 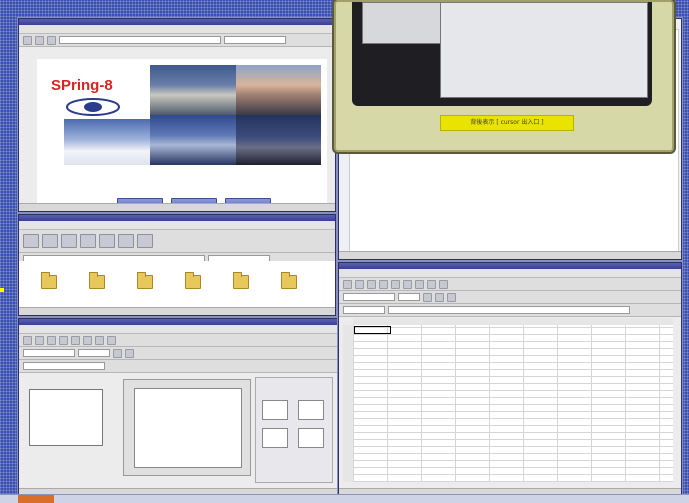 I want to click on font-dropdown, so click(x=369, y=297).